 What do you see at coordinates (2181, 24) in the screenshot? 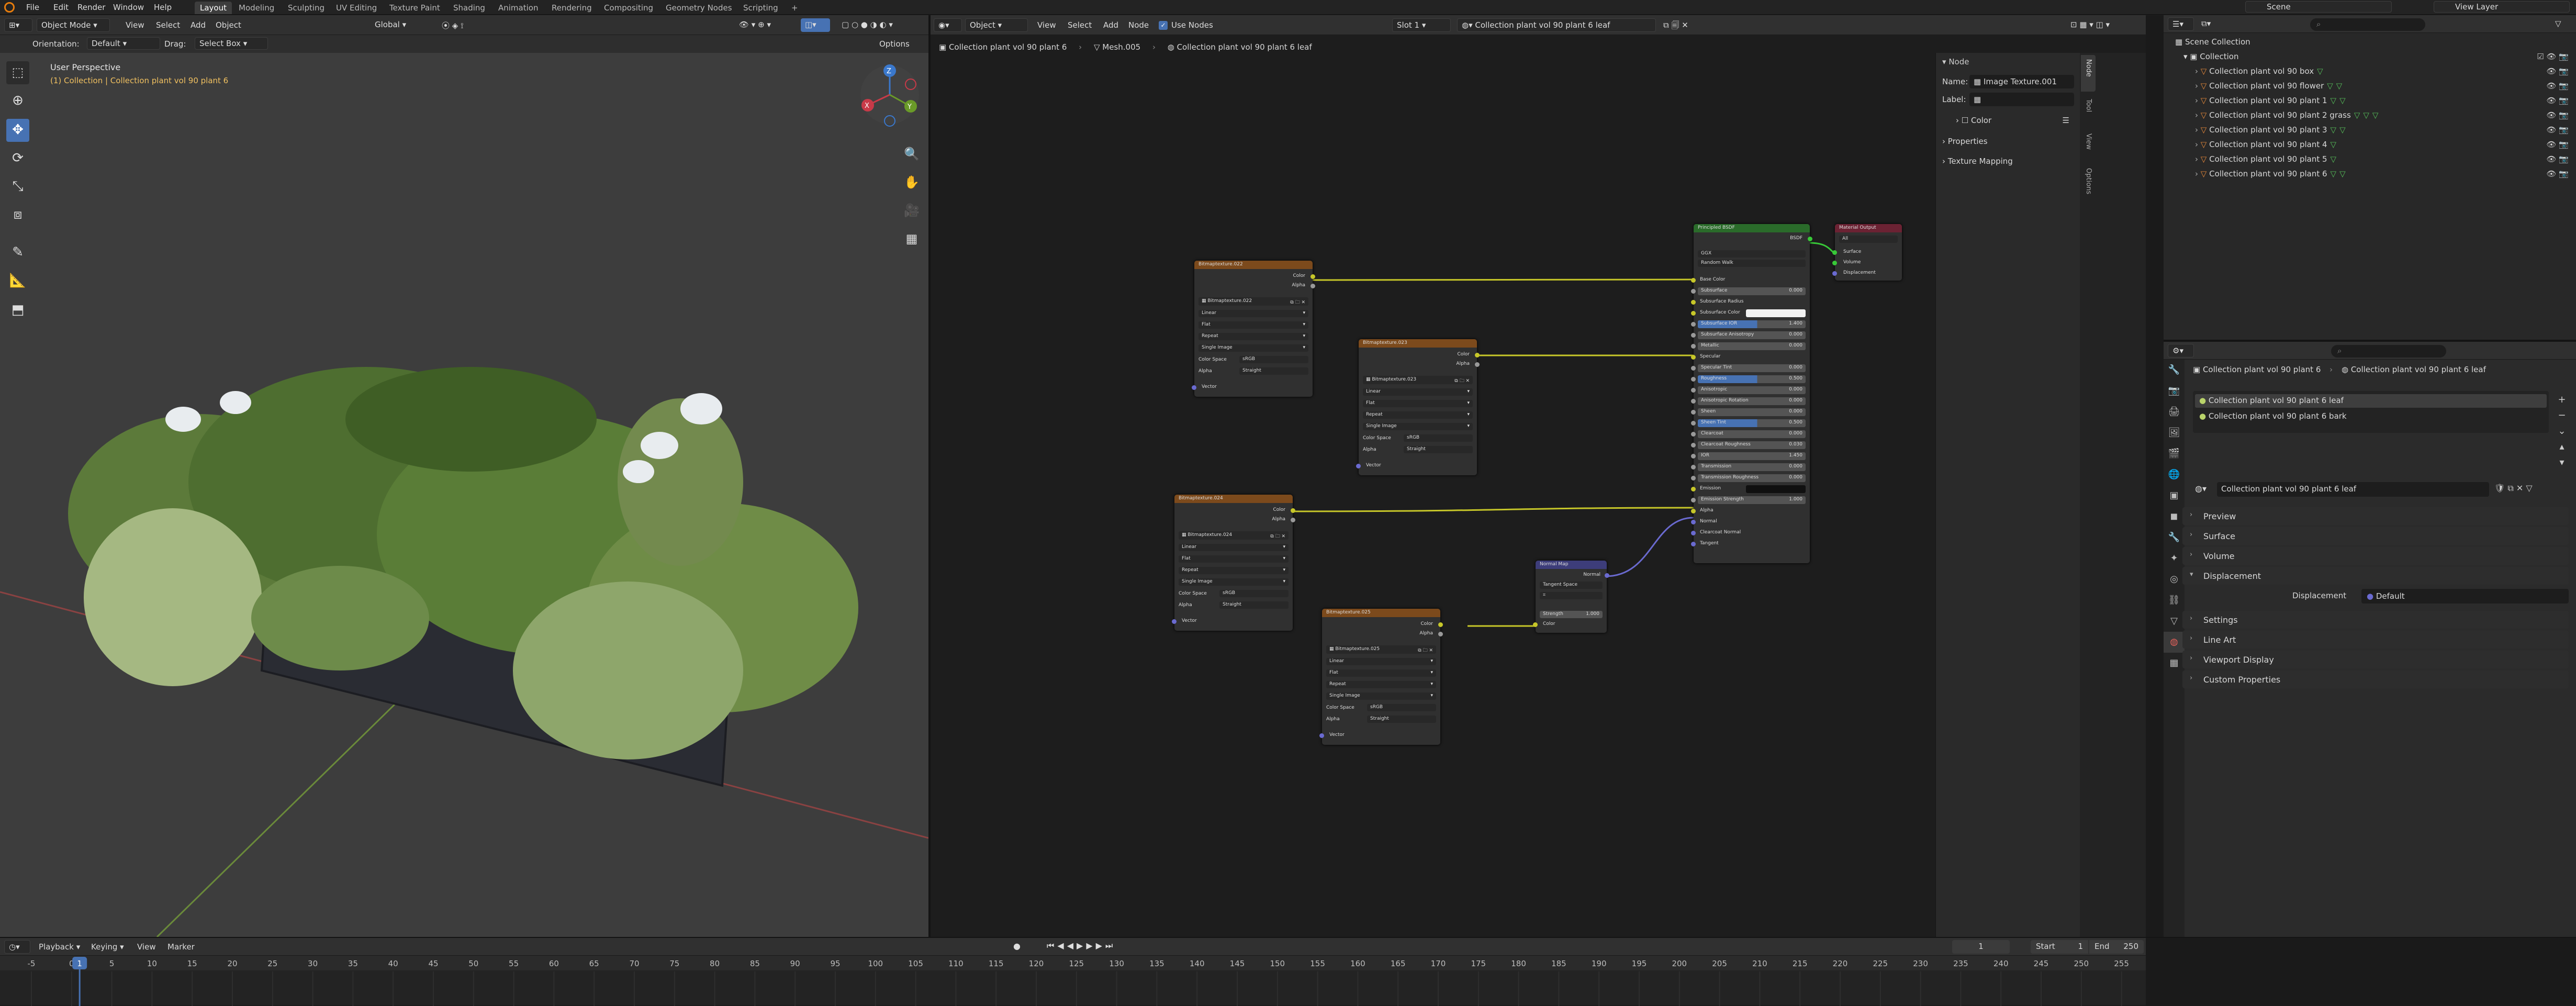
I see `editor-type-button: ☰▾` at bounding box center [2181, 24].